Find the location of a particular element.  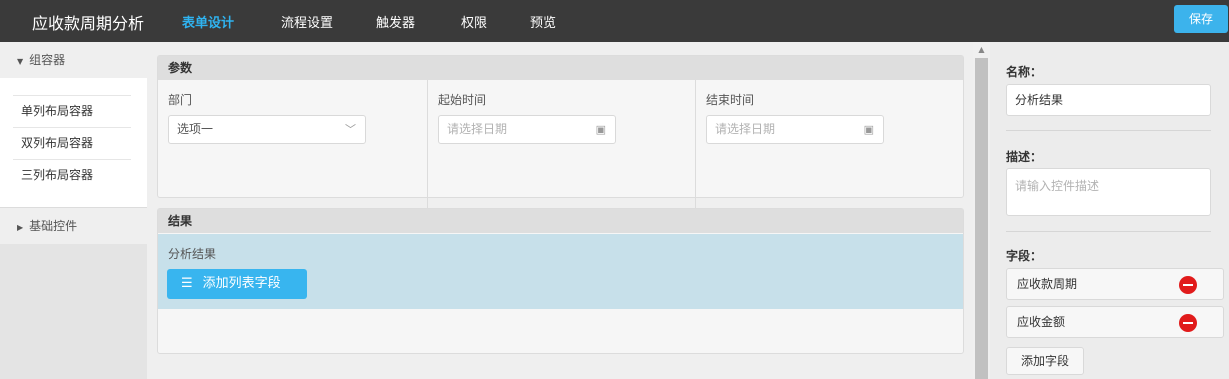

list-icon: ☰ is located at coordinates (187, 283).